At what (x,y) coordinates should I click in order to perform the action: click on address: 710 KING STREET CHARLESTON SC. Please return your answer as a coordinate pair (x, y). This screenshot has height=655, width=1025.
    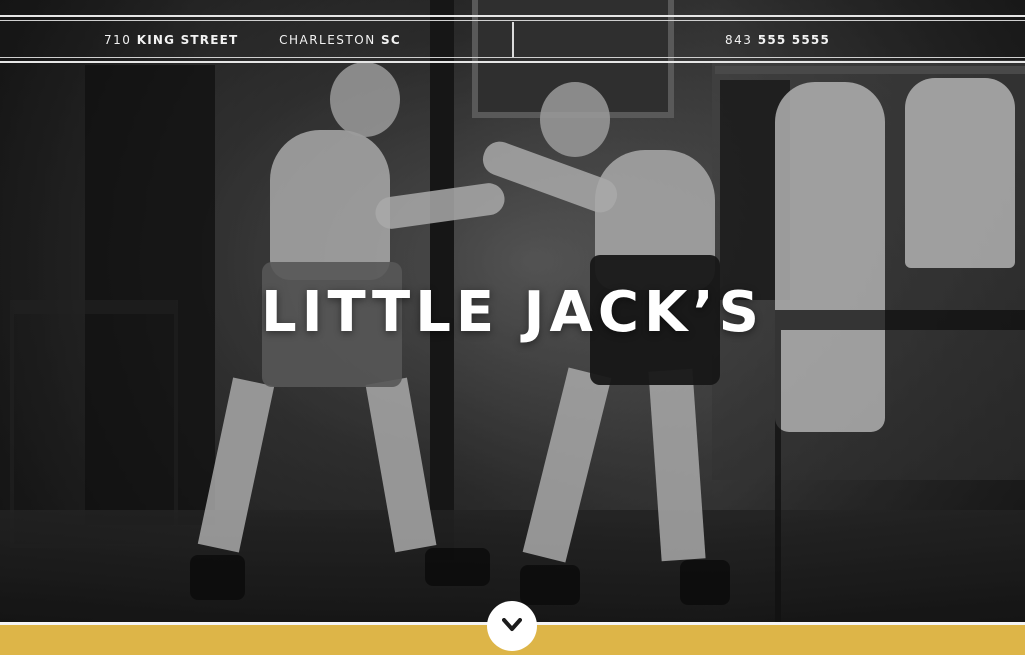
    Looking at the image, I should click on (252, 40).